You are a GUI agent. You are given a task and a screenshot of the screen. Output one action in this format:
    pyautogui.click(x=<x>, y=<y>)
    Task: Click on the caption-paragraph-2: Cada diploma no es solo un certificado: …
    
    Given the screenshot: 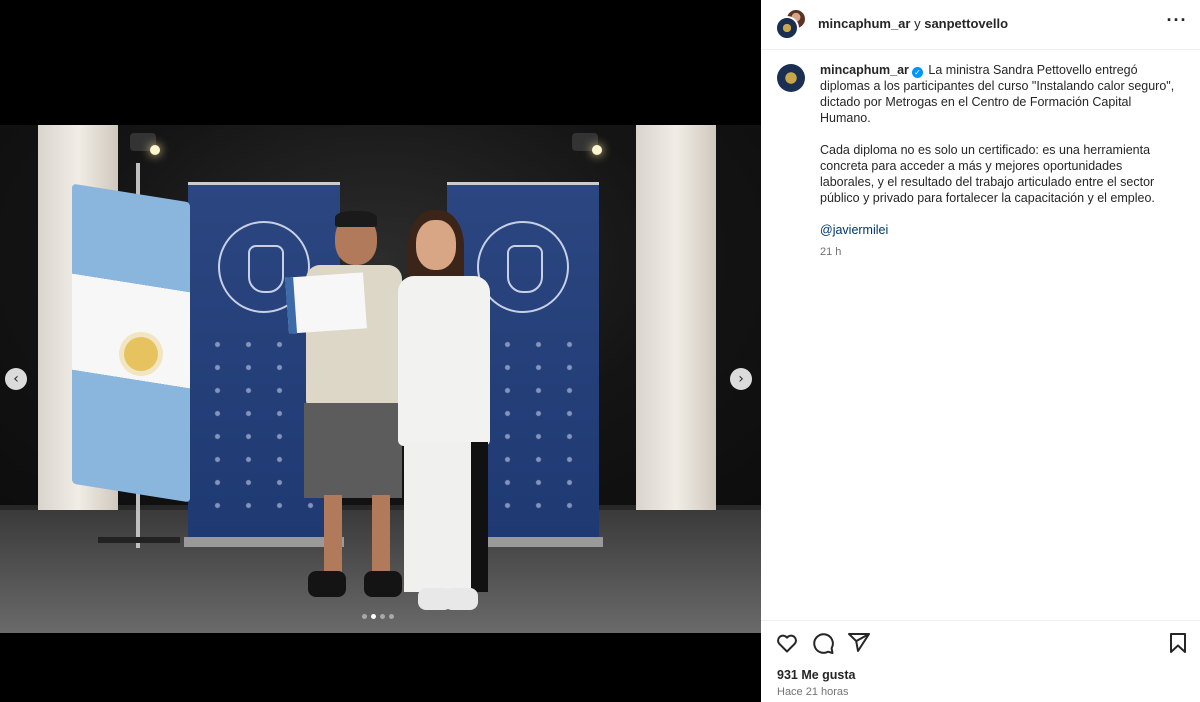 What is the action you would take?
    pyautogui.click(x=987, y=174)
    